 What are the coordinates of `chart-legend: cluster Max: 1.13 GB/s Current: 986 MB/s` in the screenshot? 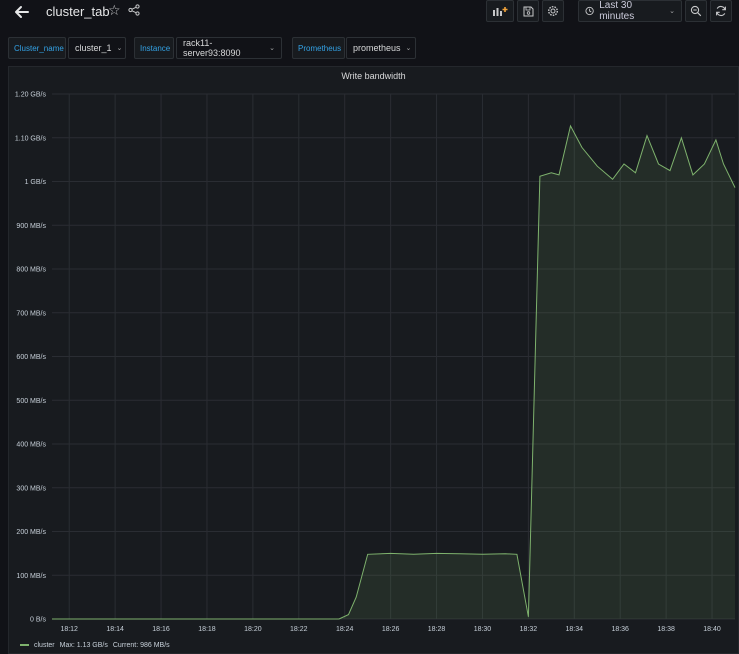 It's located at (95, 645).